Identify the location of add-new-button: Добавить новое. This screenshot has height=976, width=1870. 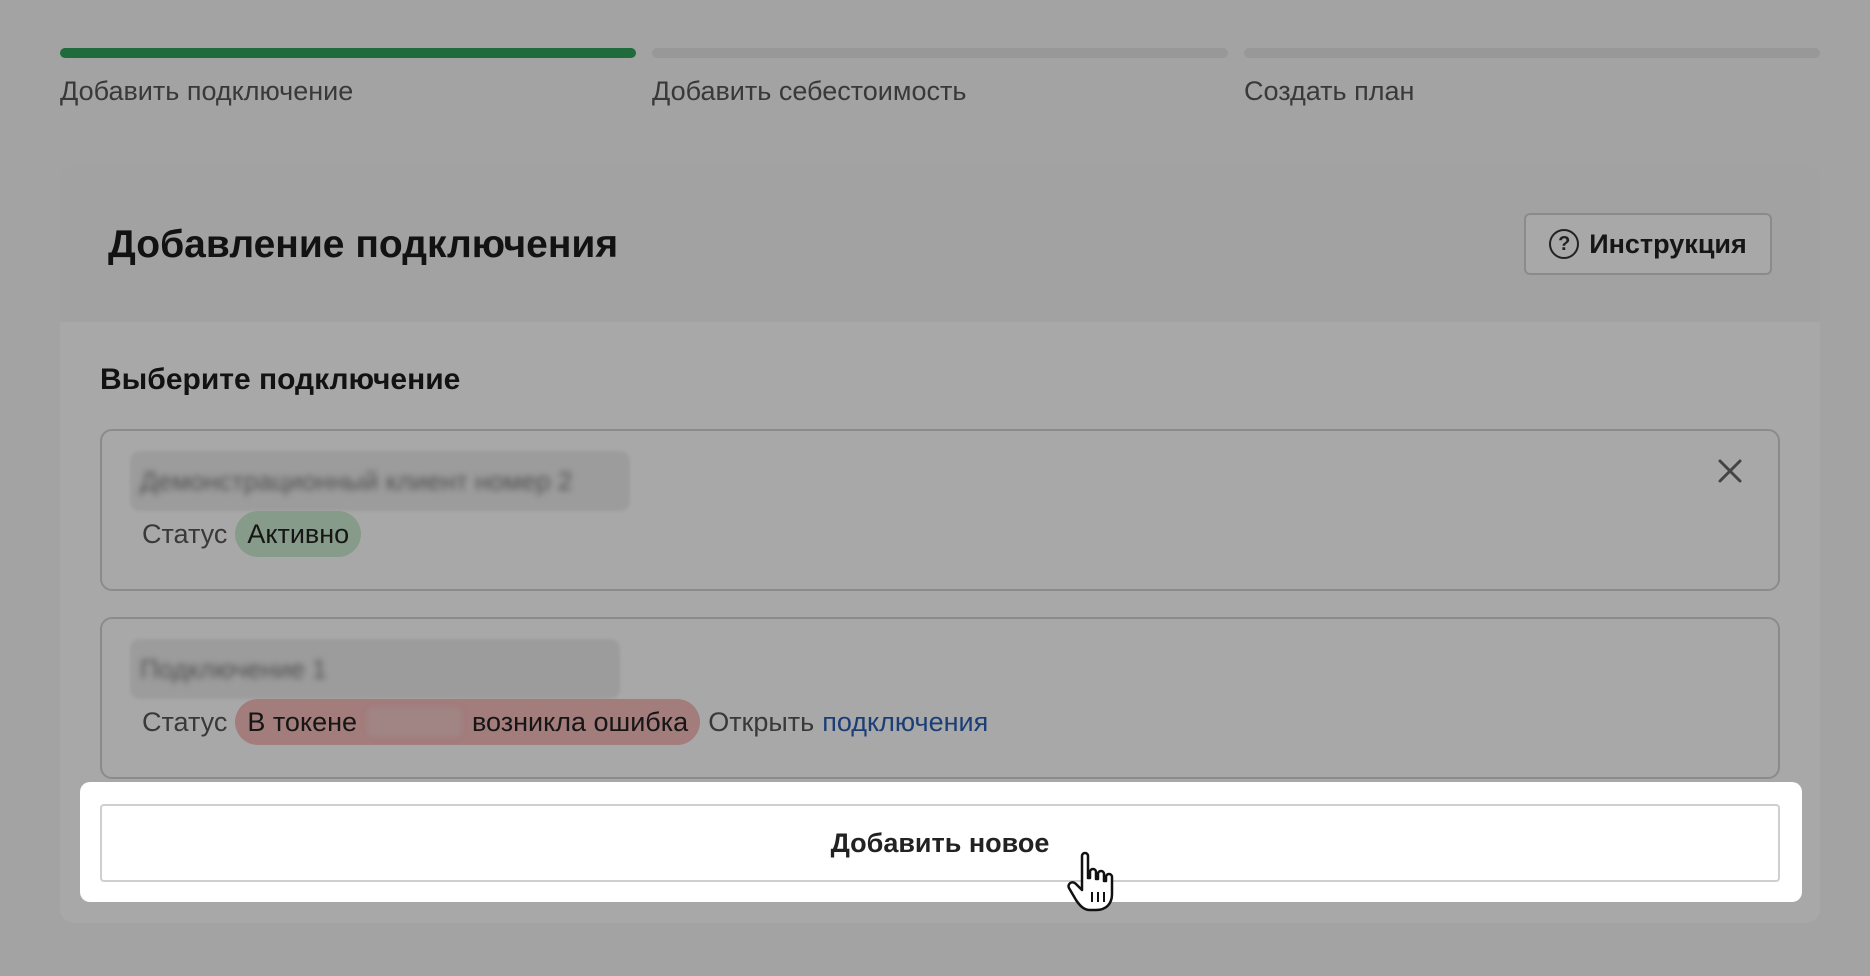
(940, 843).